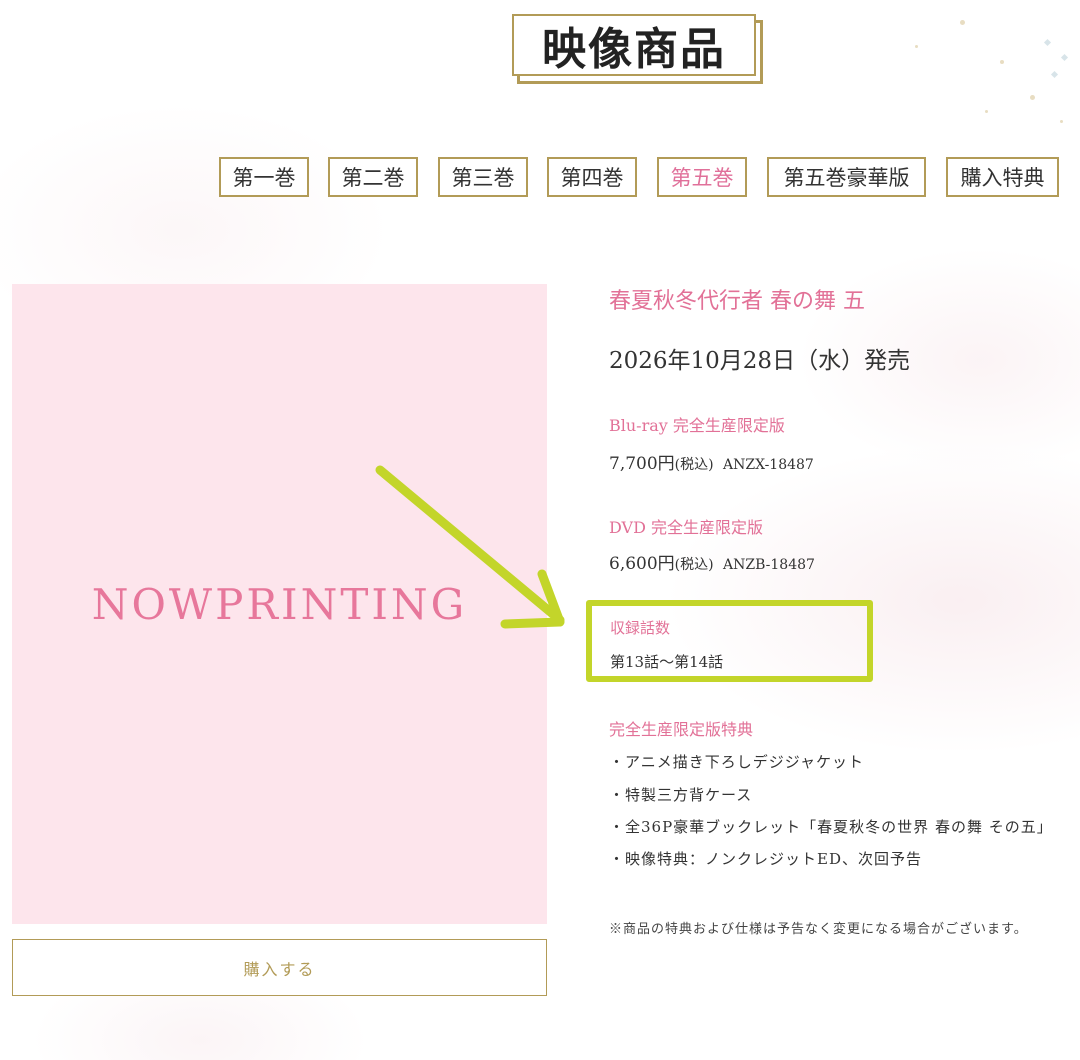 This screenshot has height=1060, width=1080. I want to click on tab-label: 第五巻豪華版, so click(846, 178).